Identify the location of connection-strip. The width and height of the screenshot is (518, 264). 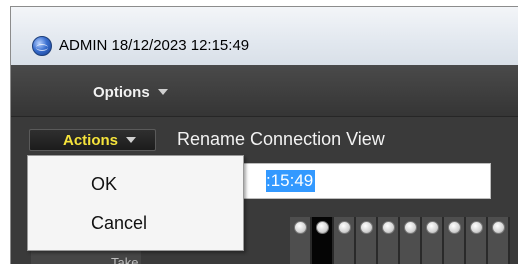
(400, 240).